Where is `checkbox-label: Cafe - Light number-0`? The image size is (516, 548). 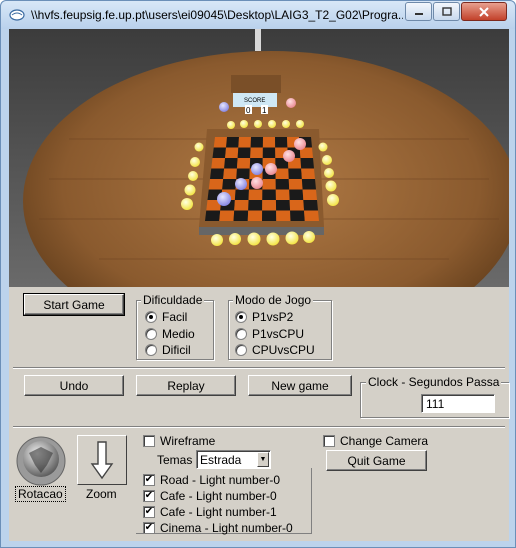
checkbox-label: Cafe - Light number-0 is located at coordinates (218, 496).